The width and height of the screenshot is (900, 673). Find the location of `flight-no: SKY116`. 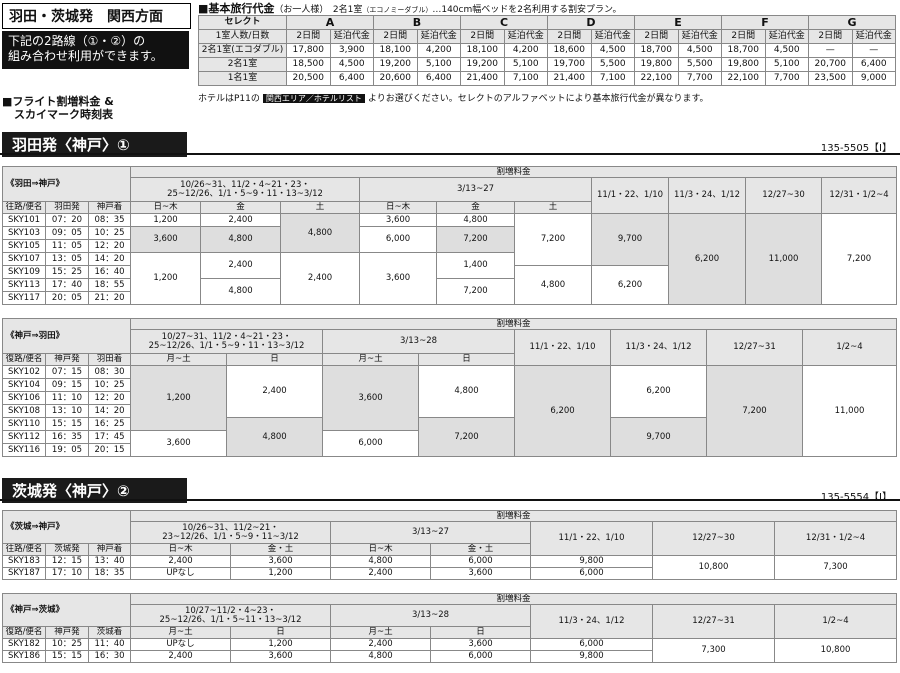

flight-no: SKY116 is located at coordinates (24, 450).